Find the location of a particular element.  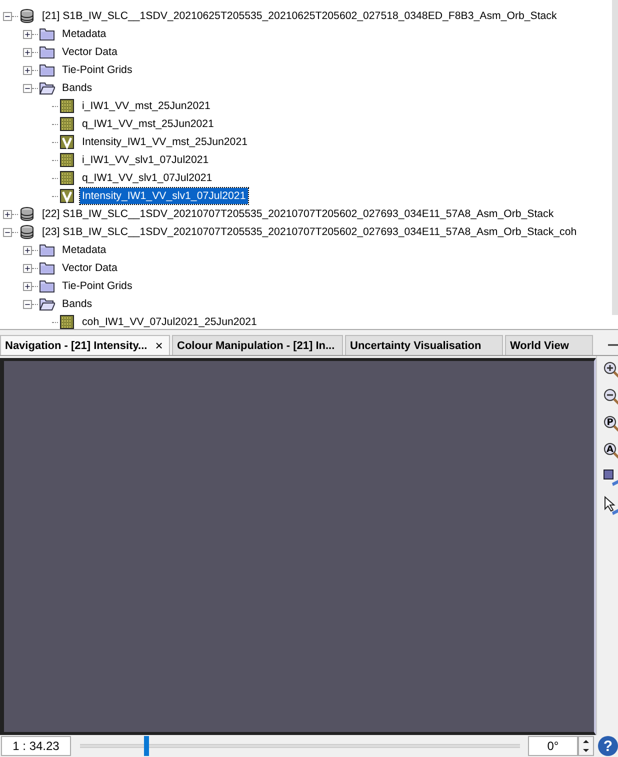

panel-tab: Uncertainty Visualisation is located at coordinates (424, 345).